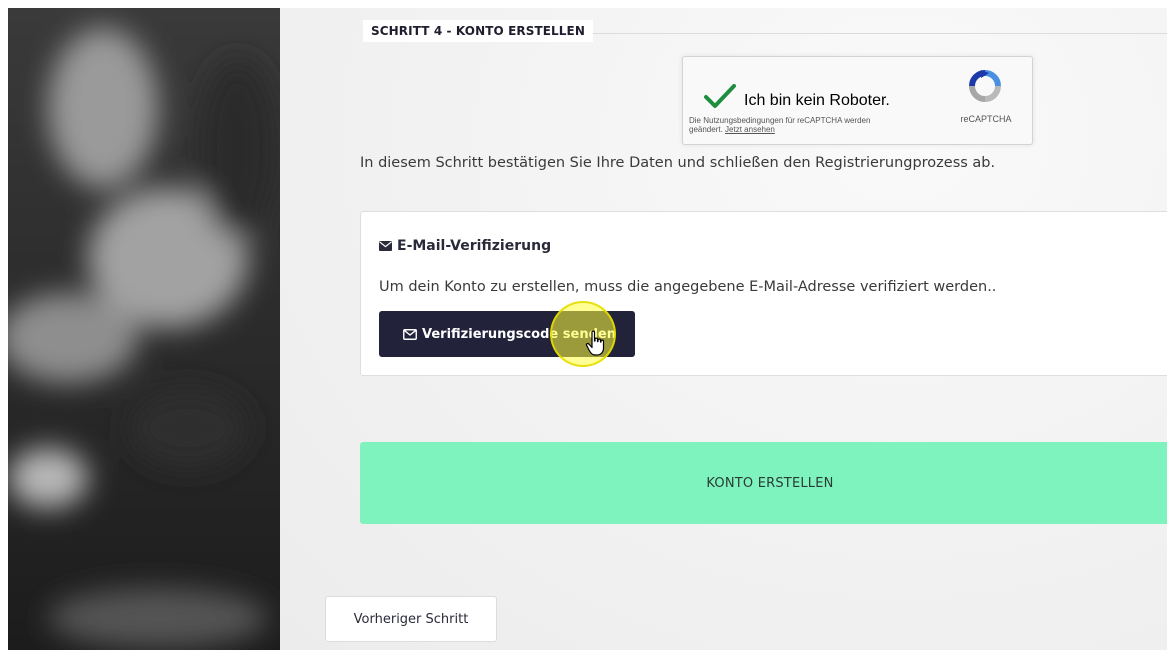 The height and width of the screenshot is (650, 1167). What do you see at coordinates (474, 246) in the screenshot?
I see `email-verification-heading-text: E-Mail-Verifizierung` at bounding box center [474, 246].